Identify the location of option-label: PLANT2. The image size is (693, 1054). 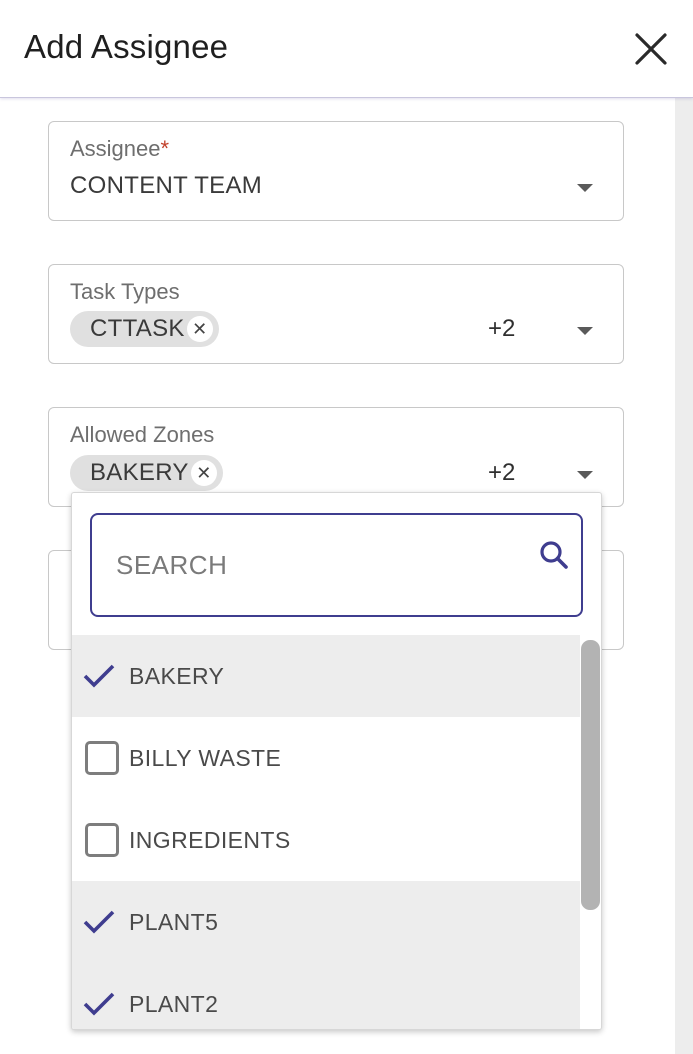
(174, 1004).